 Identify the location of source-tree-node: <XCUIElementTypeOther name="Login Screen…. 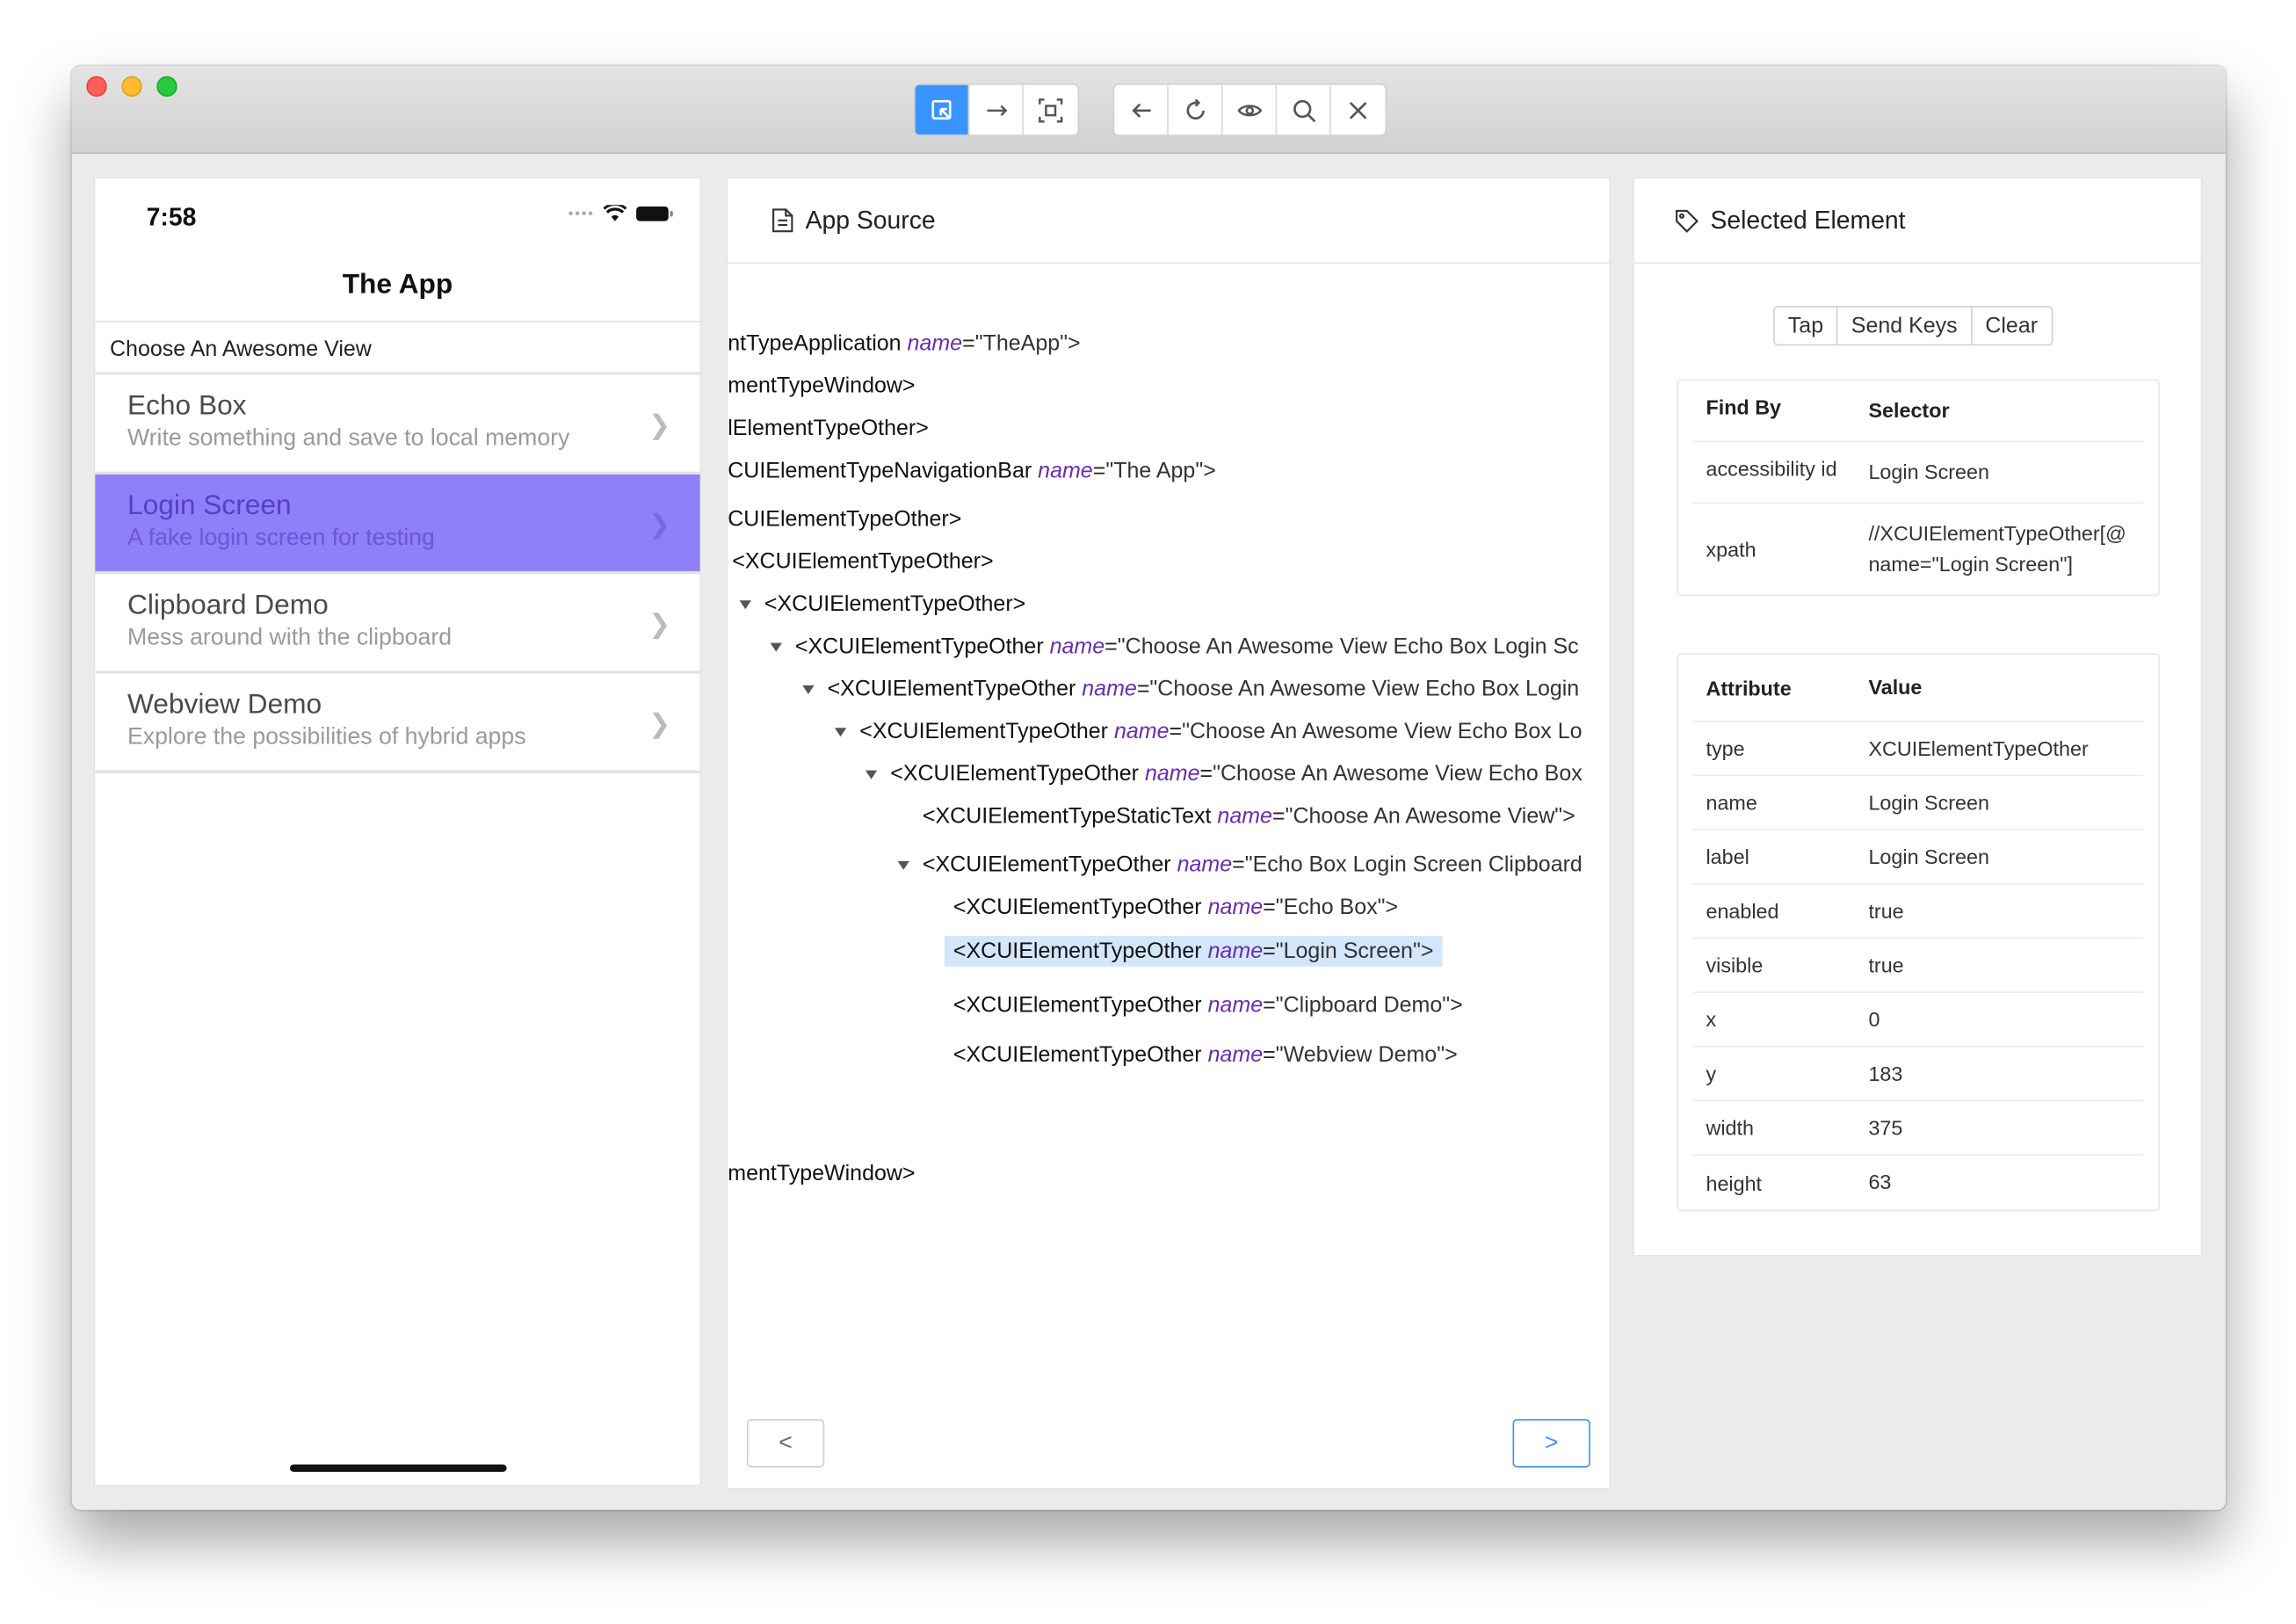
(1193, 951).